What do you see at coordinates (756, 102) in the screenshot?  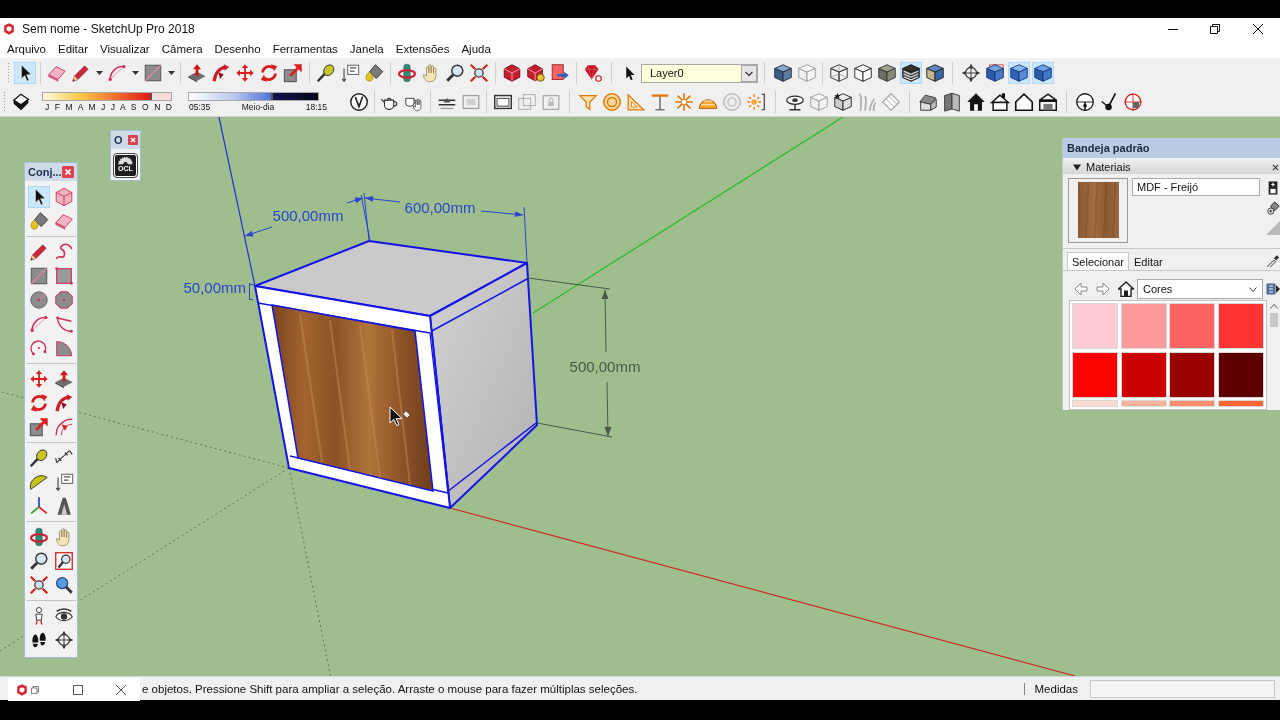 I see `sun-bracket-icon` at bounding box center [756, 102].